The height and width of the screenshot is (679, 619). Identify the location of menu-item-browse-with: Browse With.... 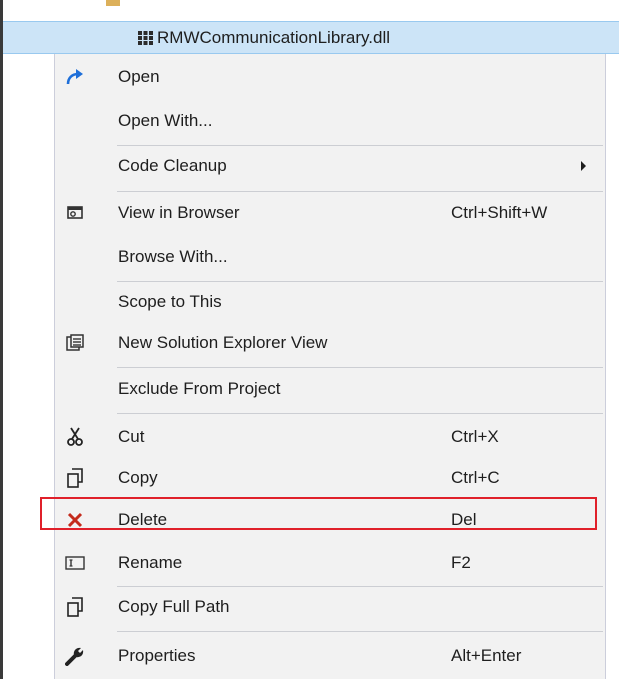
(330, 257).